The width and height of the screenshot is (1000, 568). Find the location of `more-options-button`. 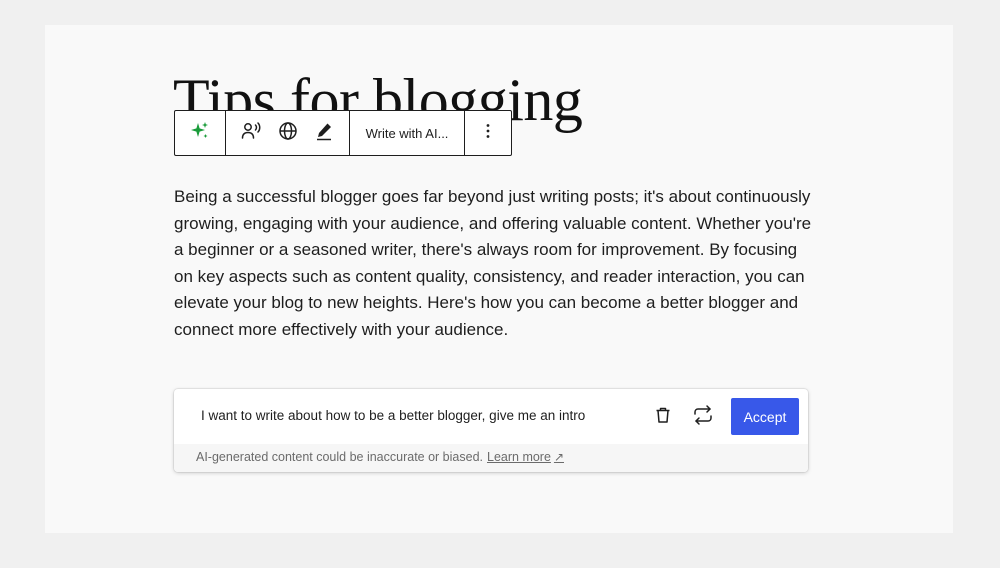

more-options-button is located at coordinates (488, 133).